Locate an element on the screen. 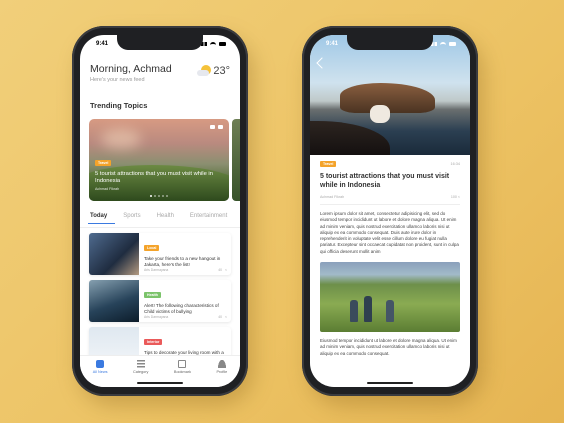 The image size is (564, 423). article-inline-image is located at coordinates (390, 297).